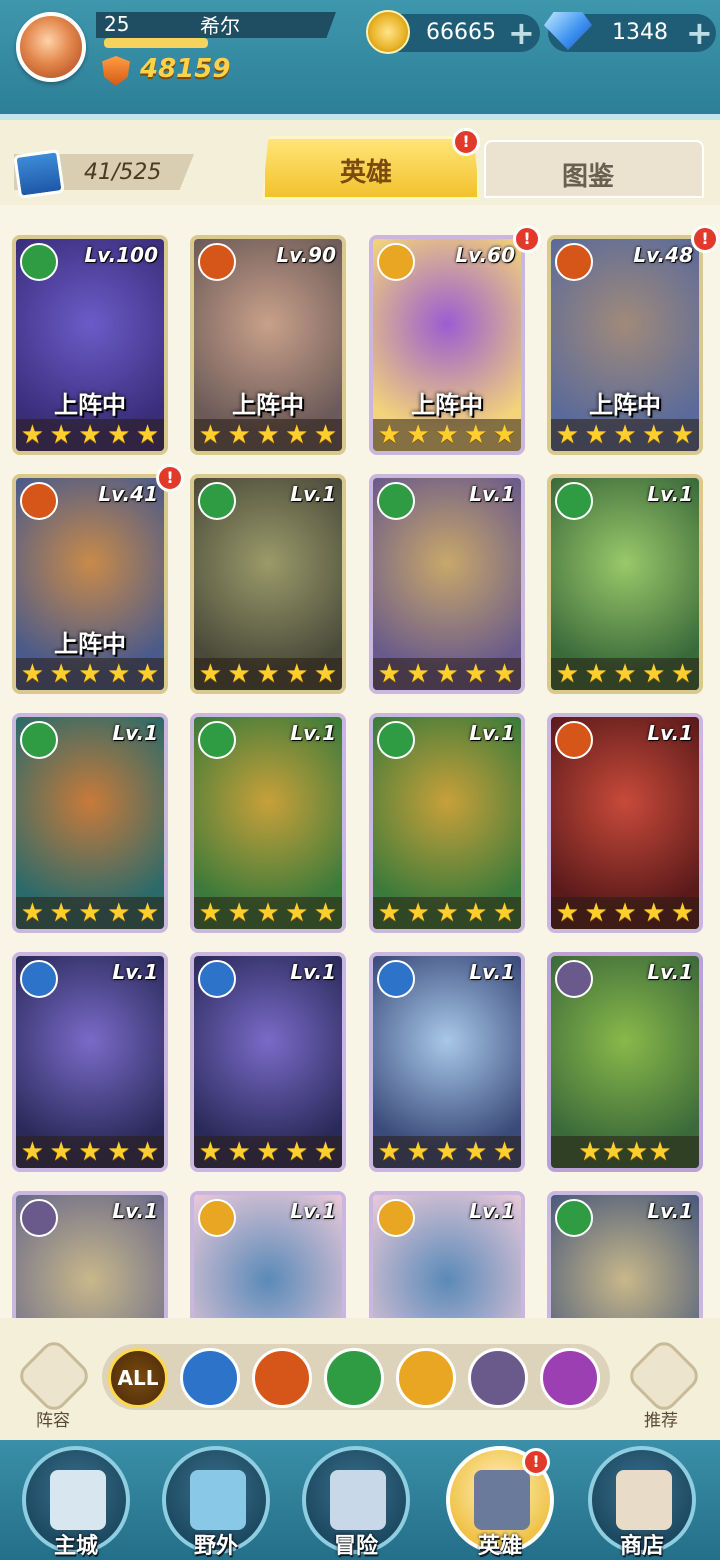  What do you see at coordinates (138, 1378) in the screenshot?
I see `all-filter-button: ALL` at bounding box center [138, 1378].